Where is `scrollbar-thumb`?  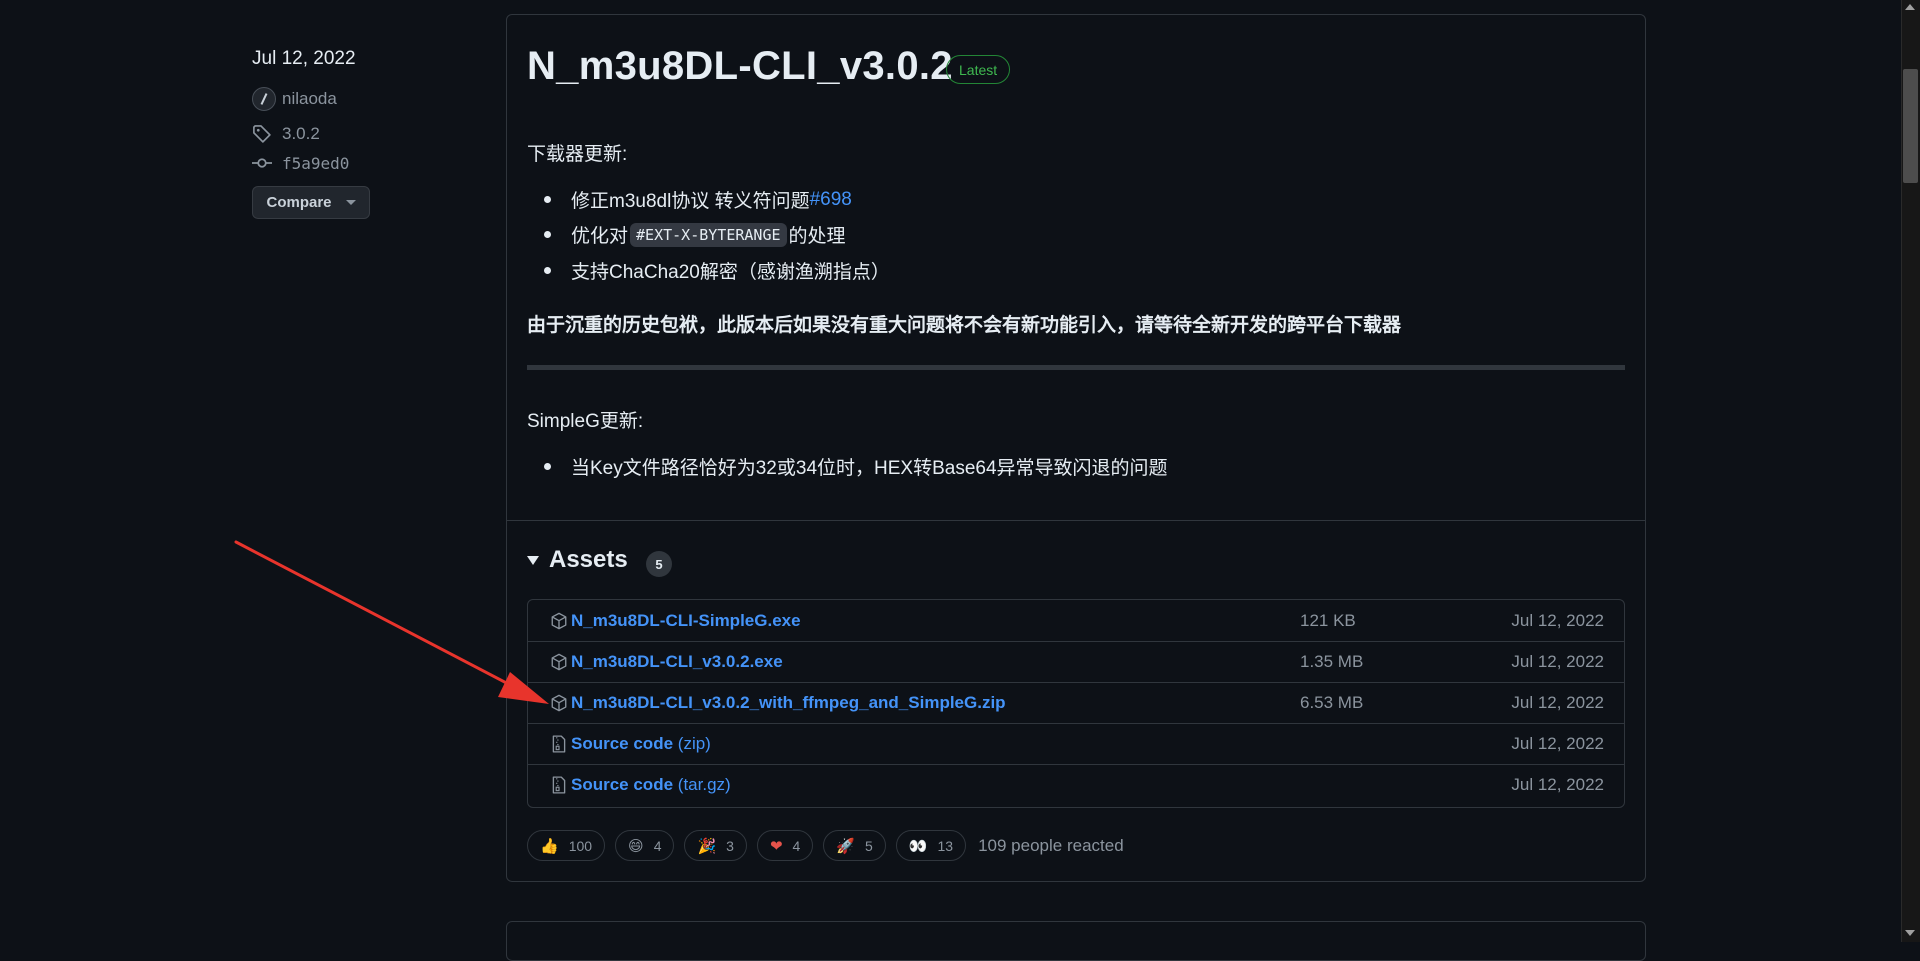 scrollbar-thumb is located at coordinates (1910, 126).